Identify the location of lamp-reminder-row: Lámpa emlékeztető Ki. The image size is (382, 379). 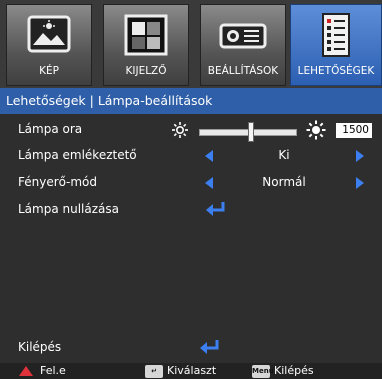
(191, 156).